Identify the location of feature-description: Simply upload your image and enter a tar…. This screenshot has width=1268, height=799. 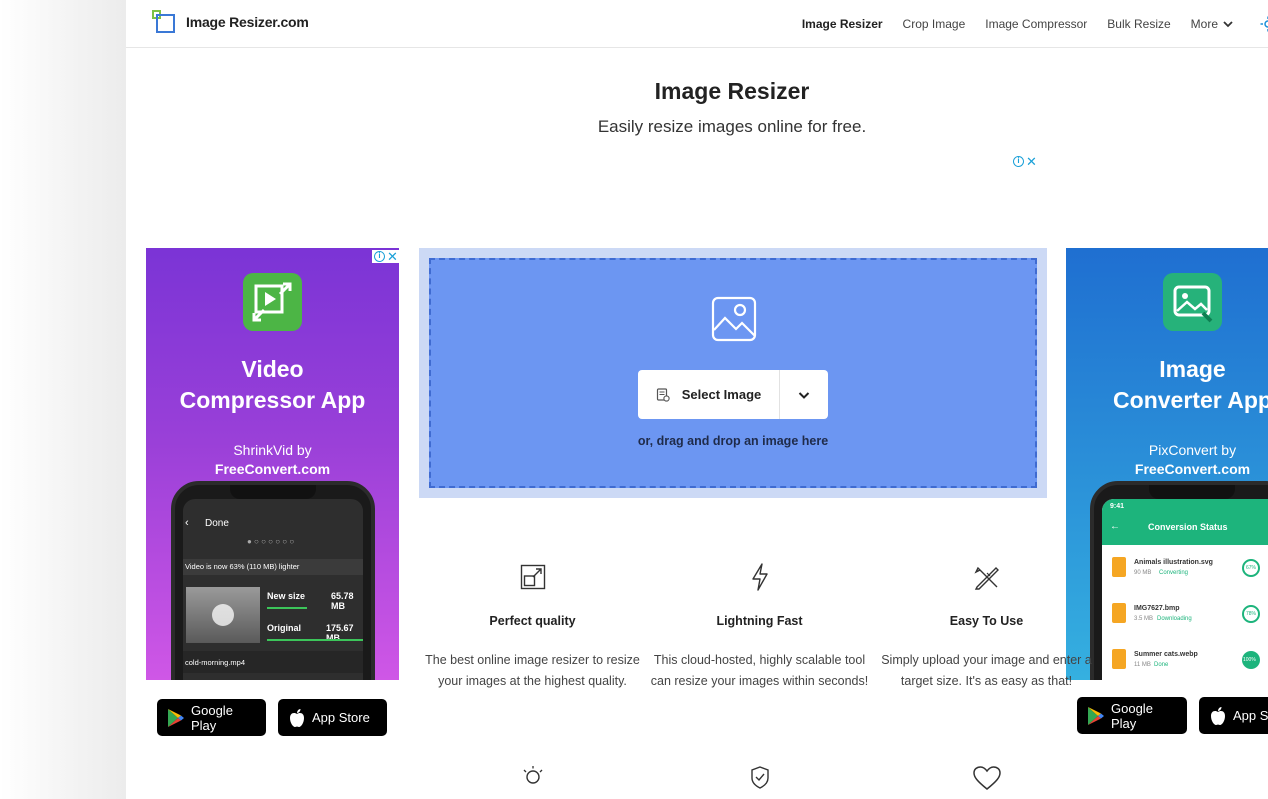
(986, 670).